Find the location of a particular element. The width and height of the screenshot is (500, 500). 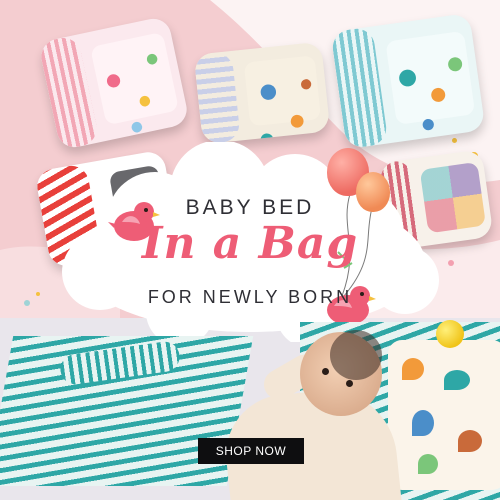

headline-baby-bed: BABY BED is located at coordinates (250, 207).